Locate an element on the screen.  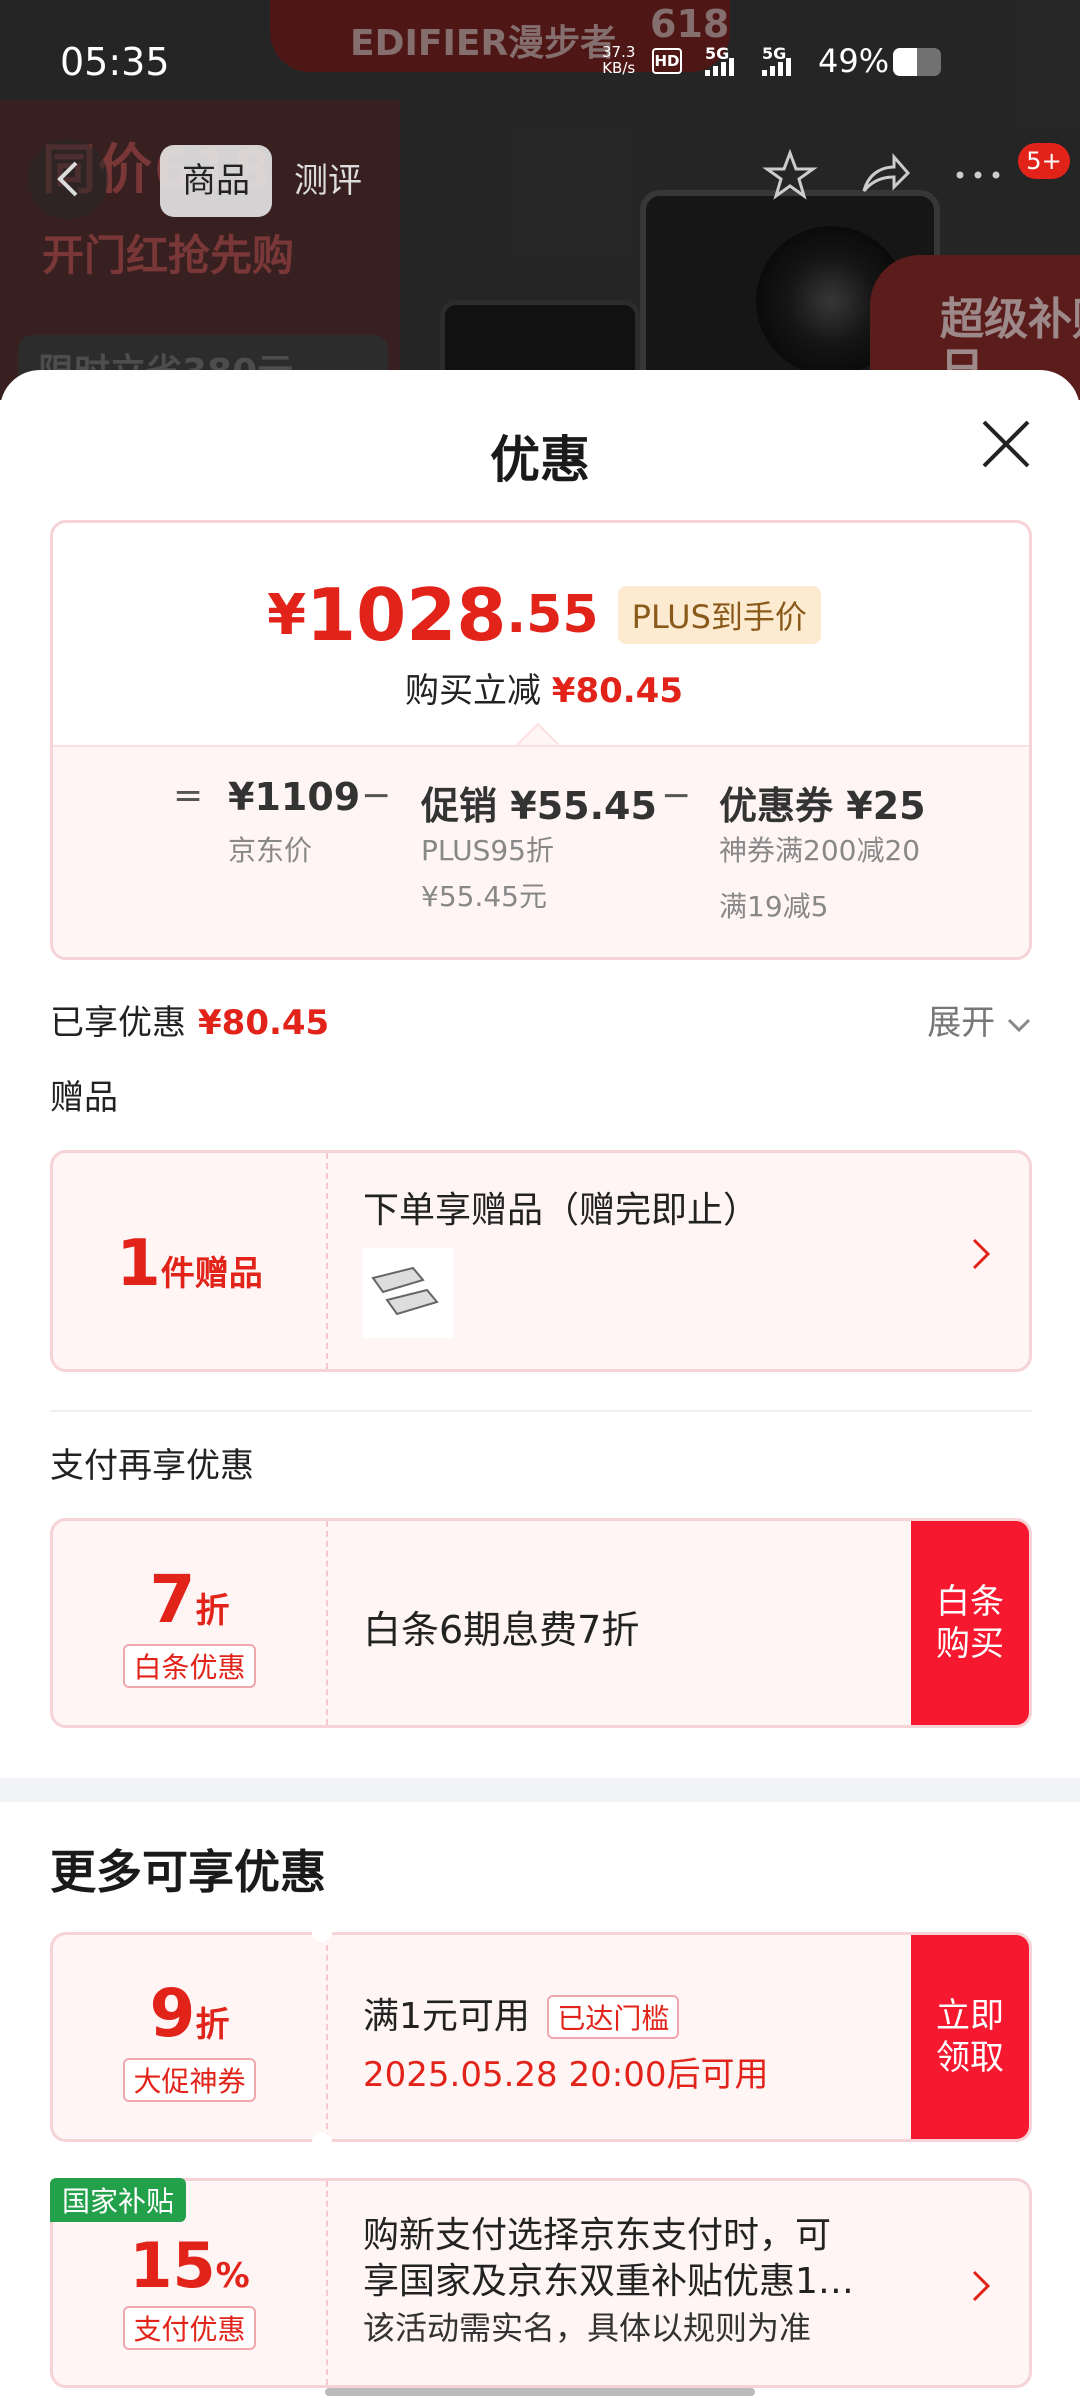
divider is located at coordinates (541, 1411).